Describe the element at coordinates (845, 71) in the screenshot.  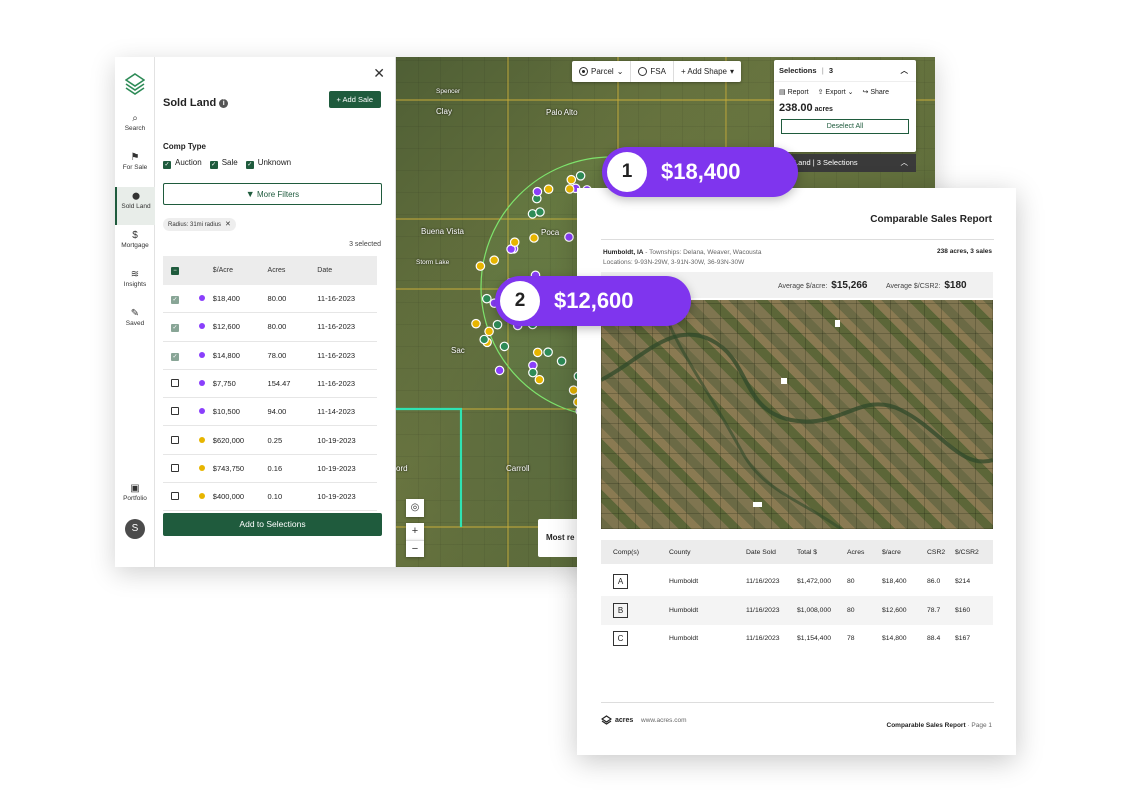
I see `selections-header: Selections | 3 ︿` at that location.